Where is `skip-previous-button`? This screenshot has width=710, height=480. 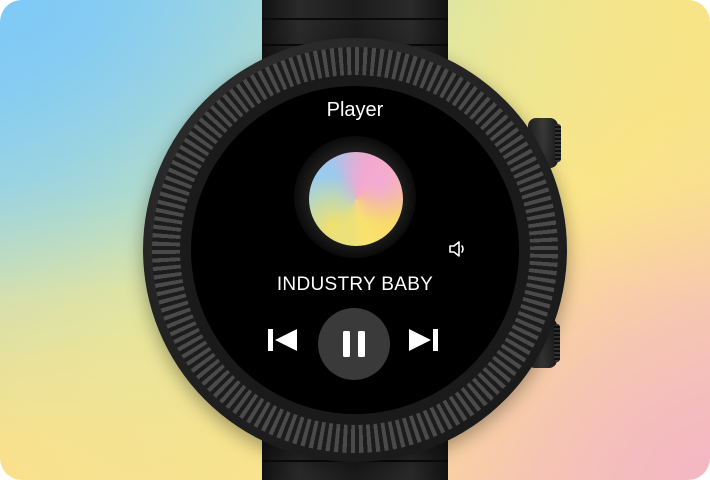
skip-previous-button is located at coordinates (283, 340).